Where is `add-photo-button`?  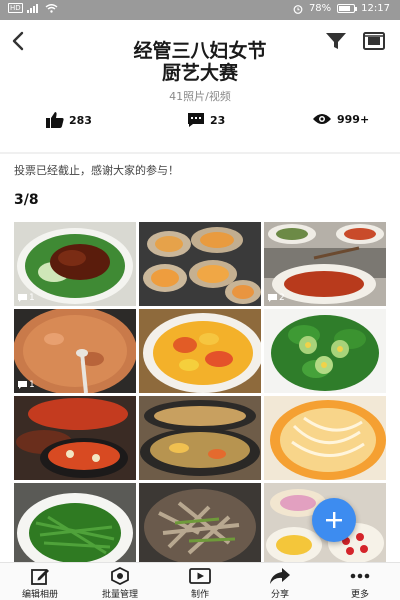
add-photo-button is located at coordinates (334, 520).